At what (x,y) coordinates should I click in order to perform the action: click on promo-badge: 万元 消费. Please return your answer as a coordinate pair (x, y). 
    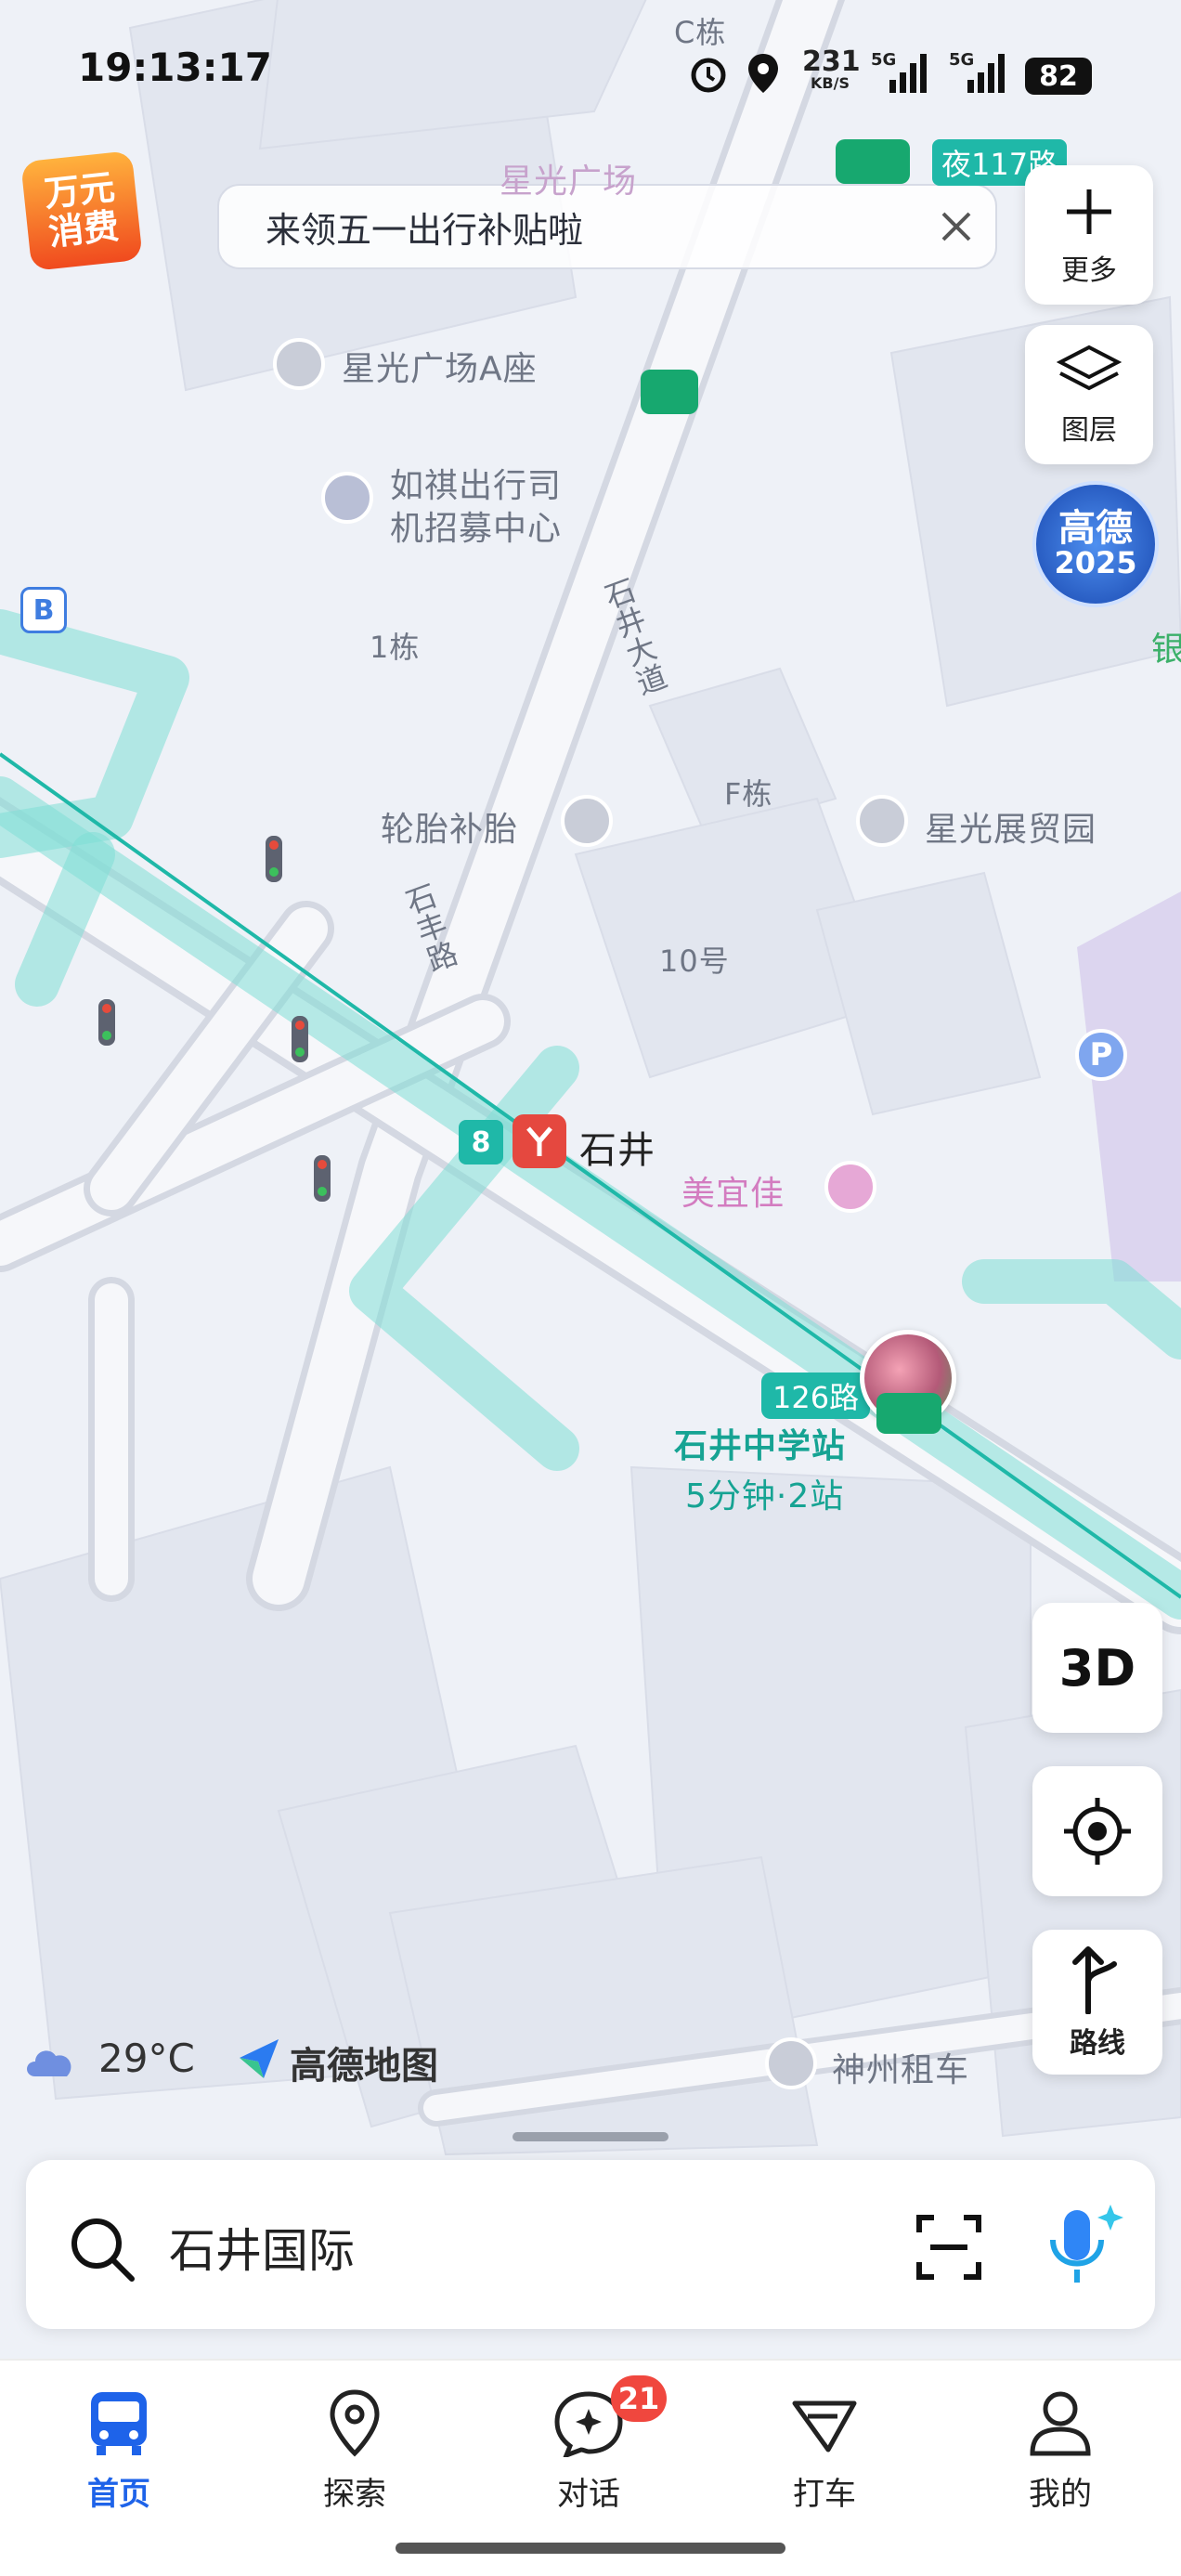
    Looking at the image, I should click on (81, 210).